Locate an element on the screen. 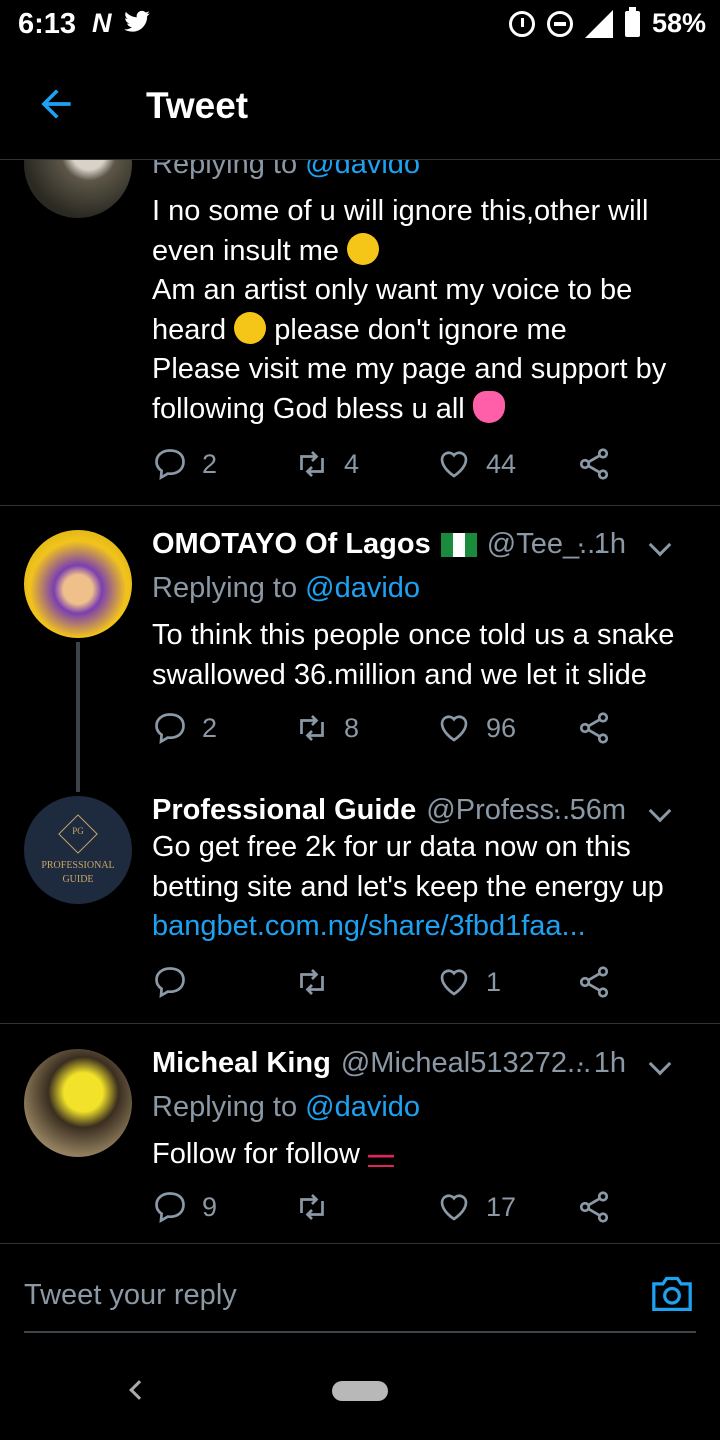  nav-home-pill is located at coordinates (360, 1391).